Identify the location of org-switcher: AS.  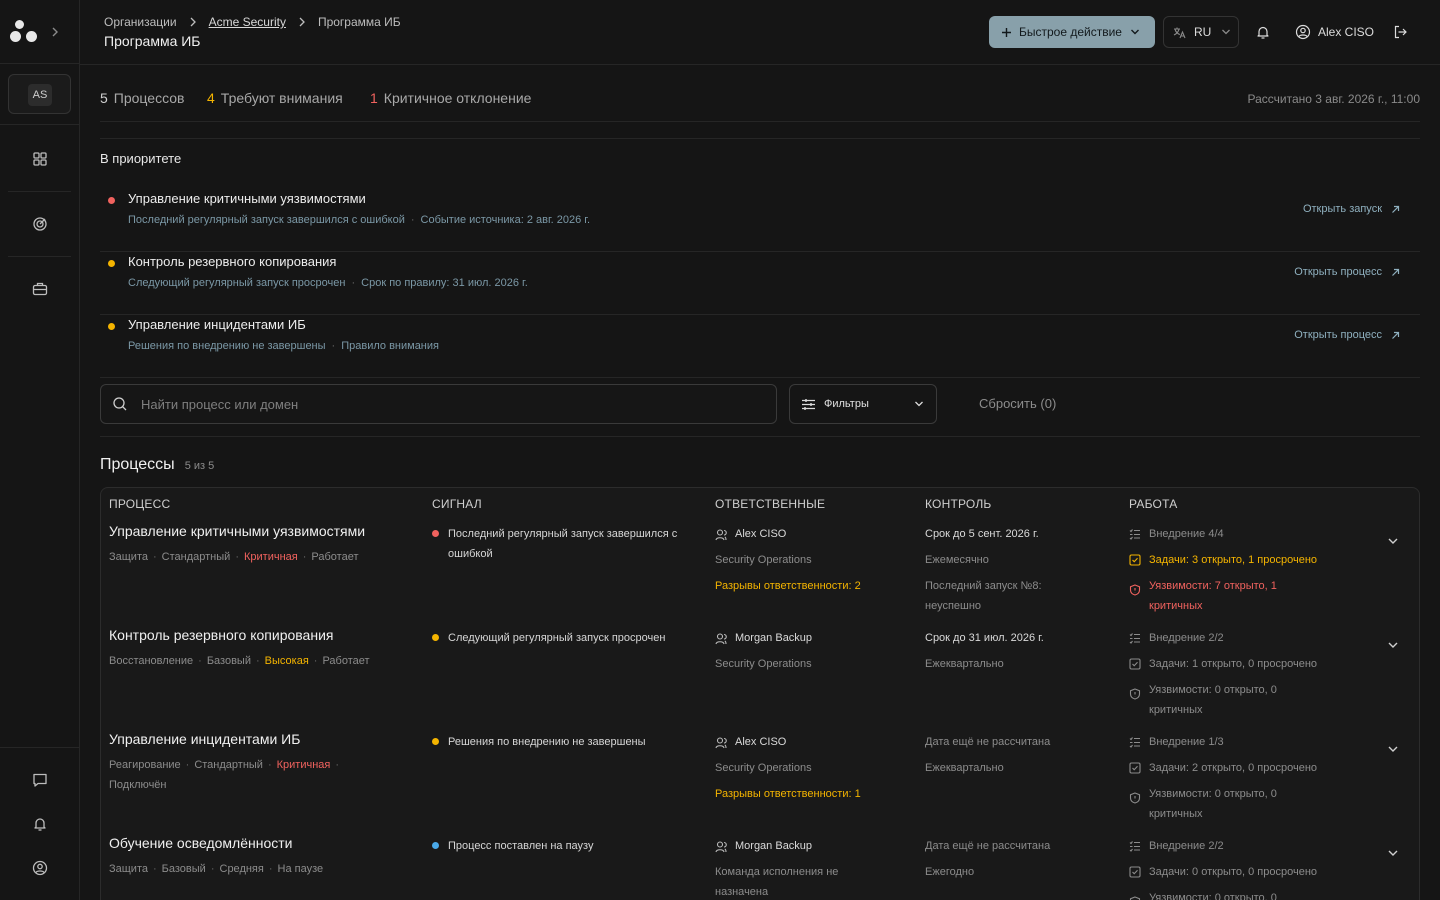
(39, 94).